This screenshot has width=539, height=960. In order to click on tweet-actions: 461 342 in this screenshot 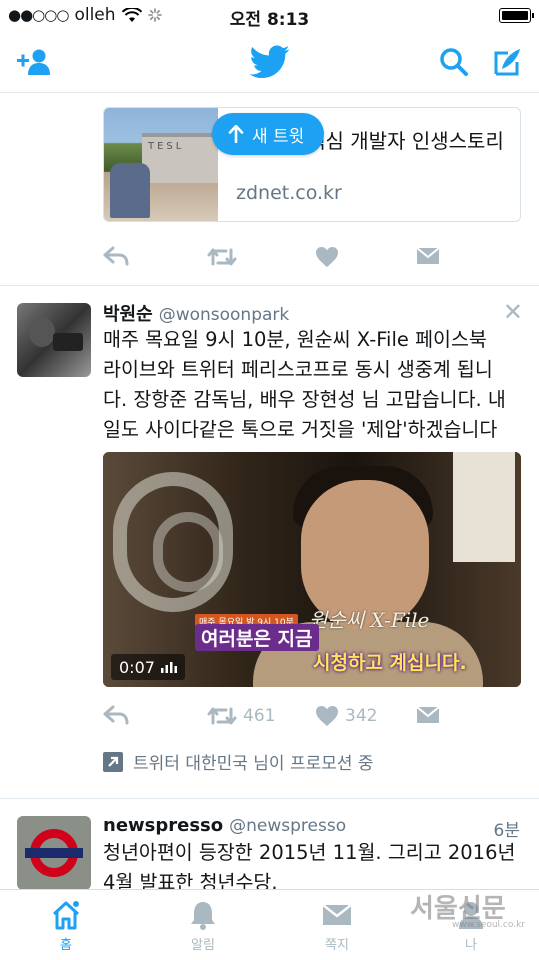, I will do `click(313, 720)`.